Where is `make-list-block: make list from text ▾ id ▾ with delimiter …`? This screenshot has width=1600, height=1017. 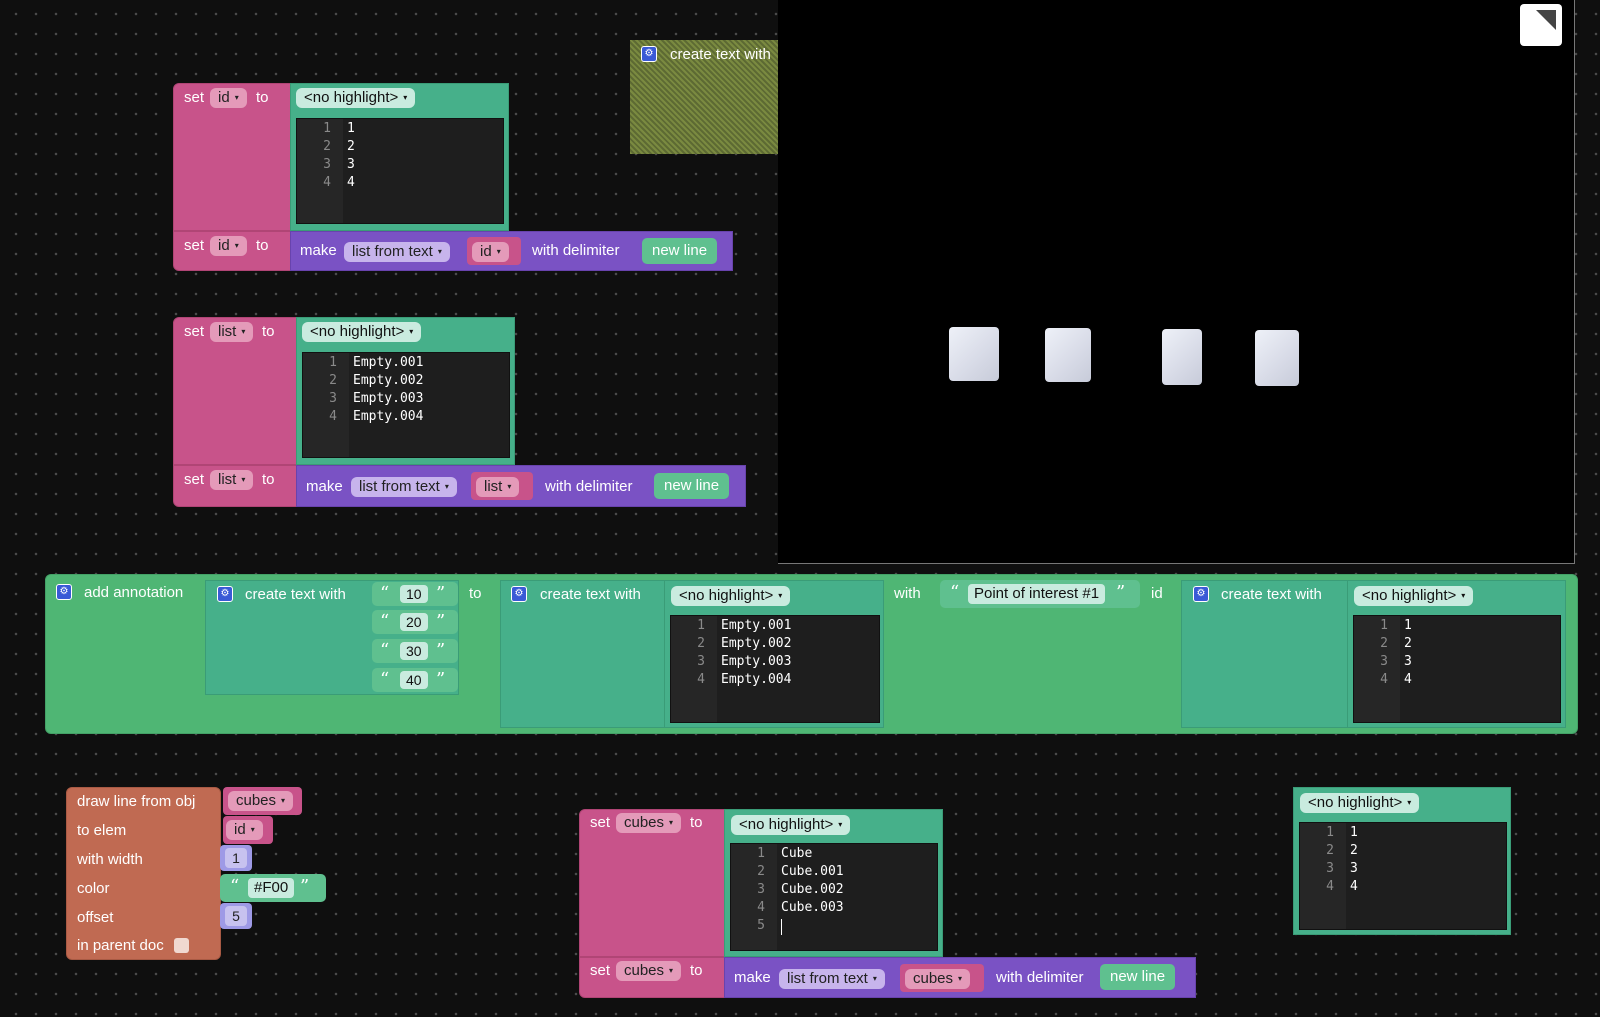 make-list-block: make list from text ▾ id ▾ with delimiter … is located at coordinates (511, 251).